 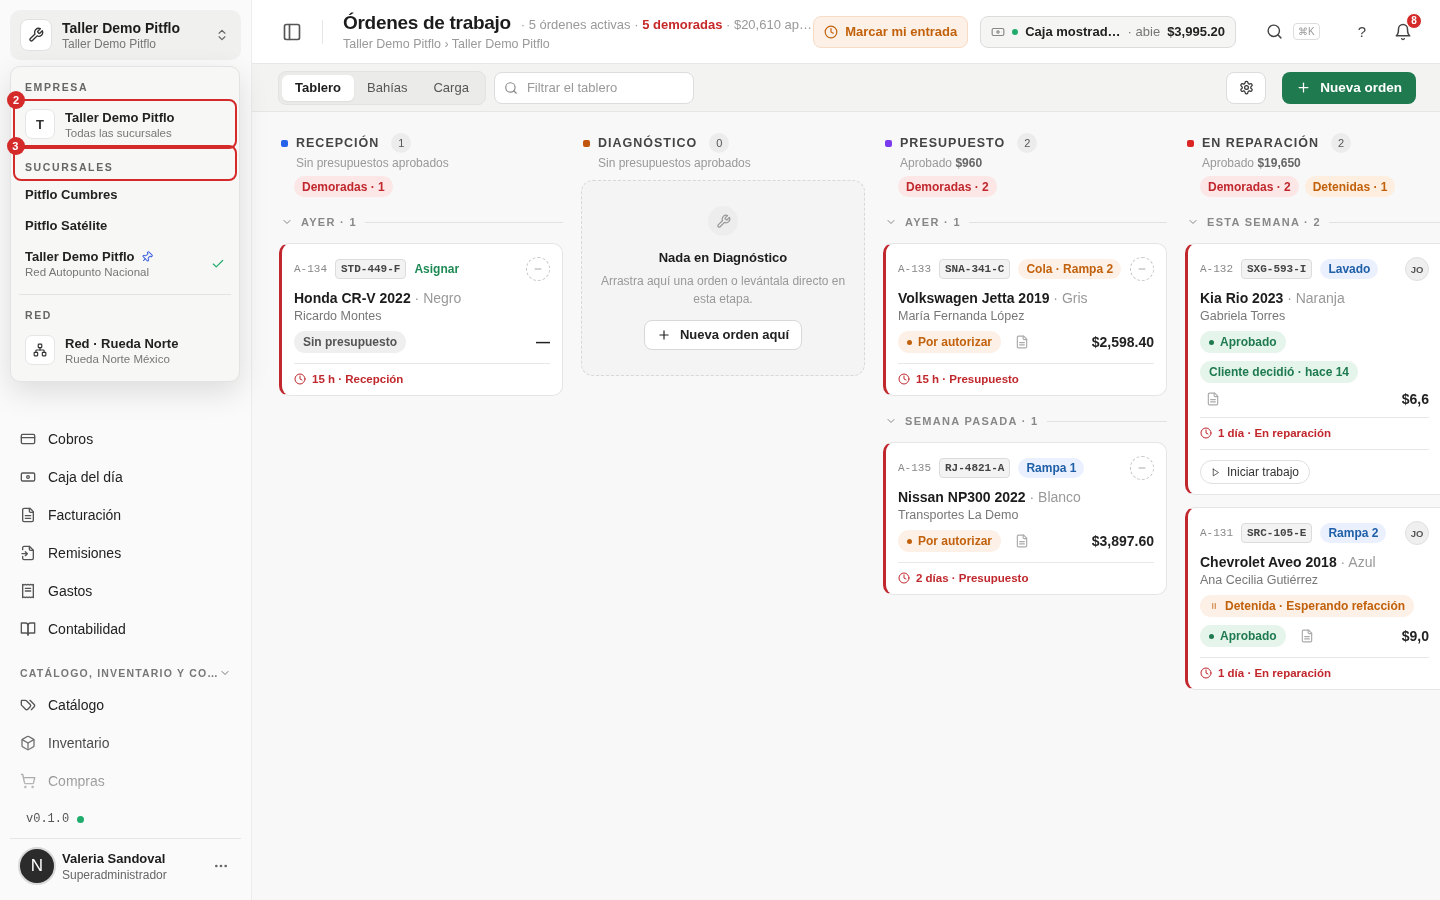 What do you see at coordinates (28, 781) in the screenshot?
I see `cart-icon` at bounding box center [28, 781].